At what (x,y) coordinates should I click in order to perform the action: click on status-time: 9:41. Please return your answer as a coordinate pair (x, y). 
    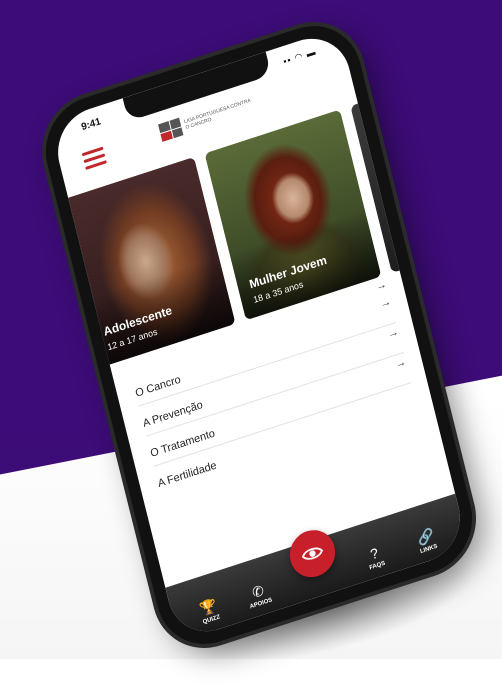
    Looking at the image, I should click on (91, 125).